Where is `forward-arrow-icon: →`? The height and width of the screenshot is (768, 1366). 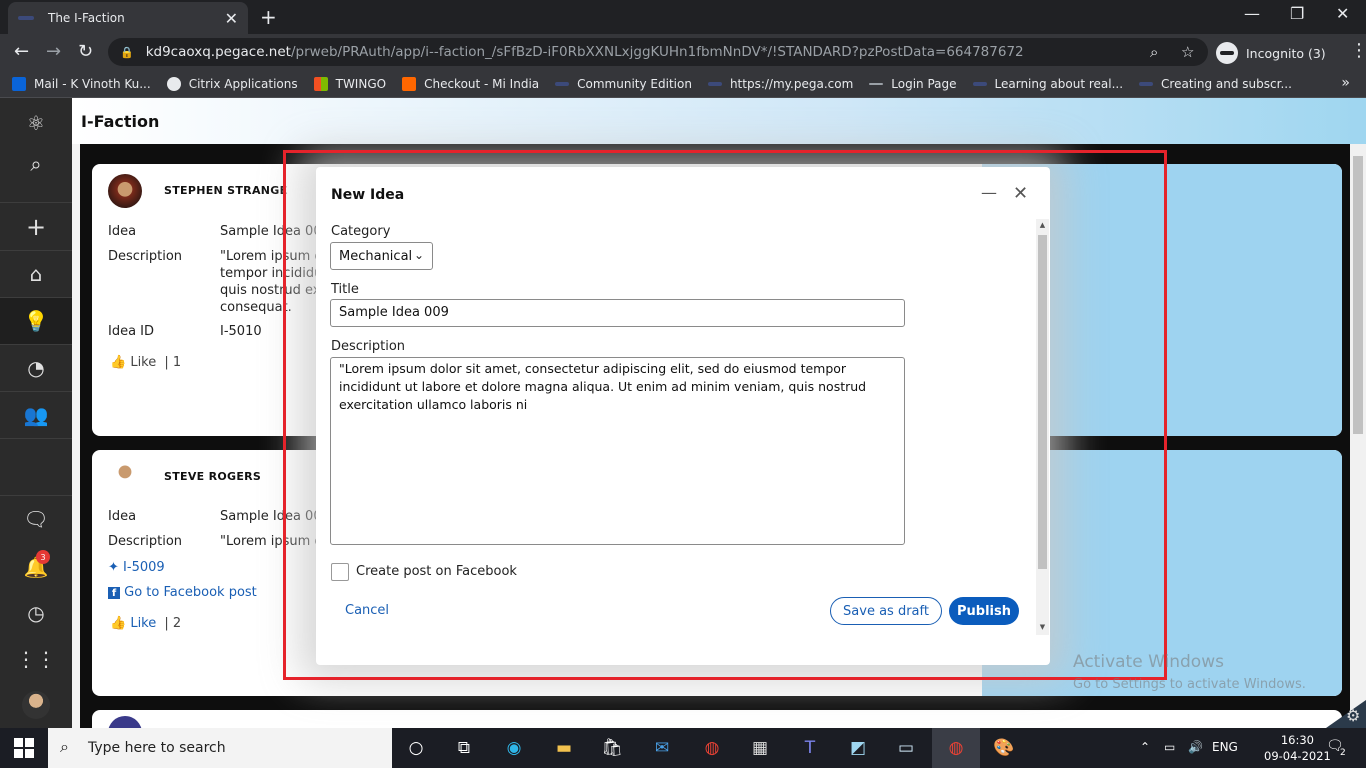
forward-arrow-icon: → is located at coordinates (53, 51).